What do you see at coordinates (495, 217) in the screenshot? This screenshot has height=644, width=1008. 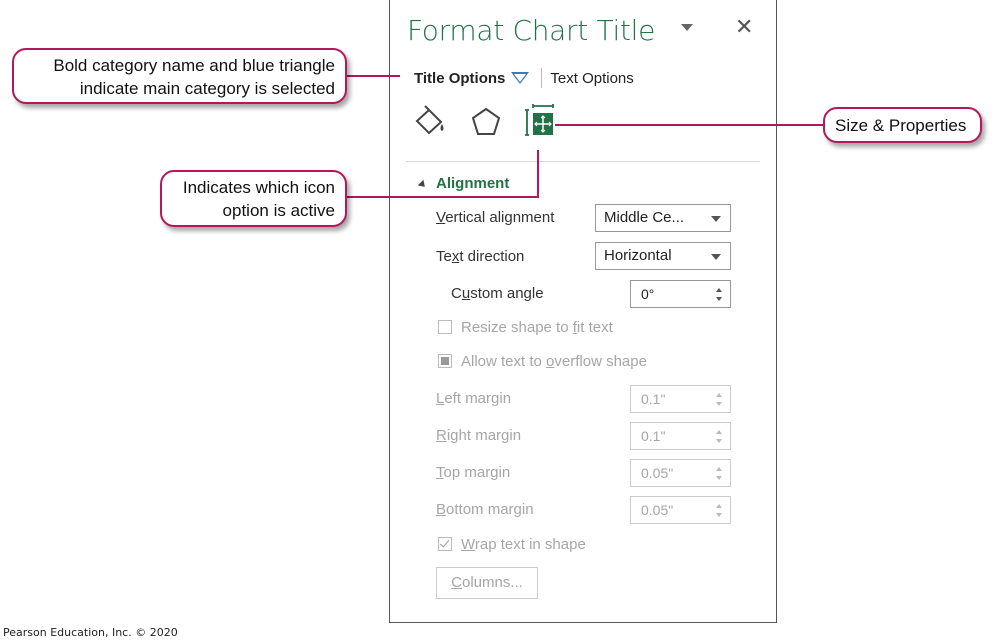 I see `vertical-alignment-label: Vertical alignment` at bounding box center [495, 217].